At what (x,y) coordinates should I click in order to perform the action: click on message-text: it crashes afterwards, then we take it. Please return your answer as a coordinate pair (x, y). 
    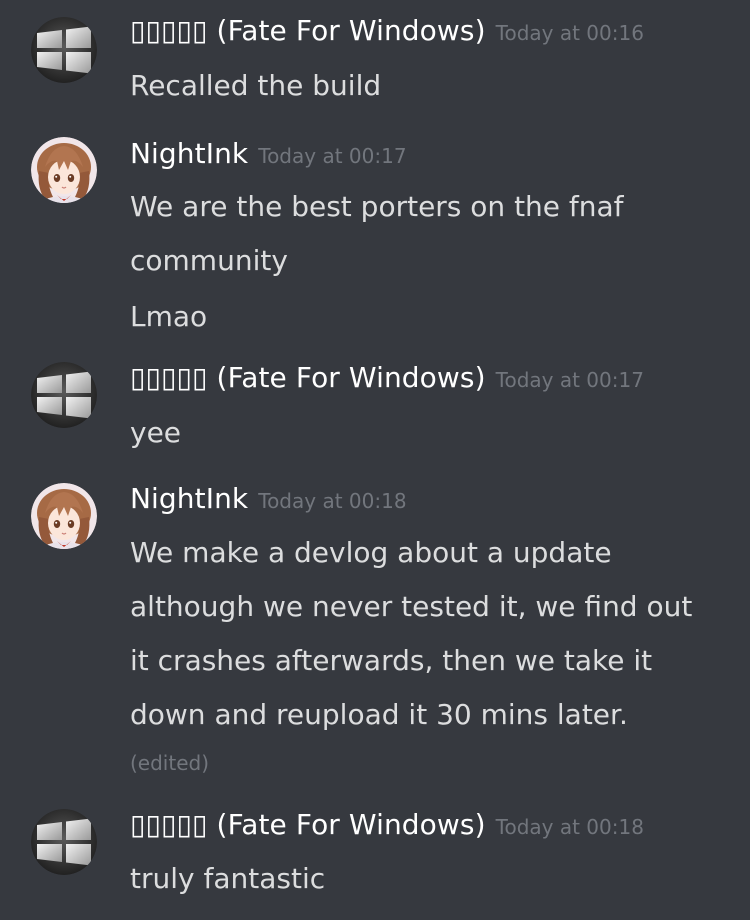
    Looking at the image, I should click on (391, 660).